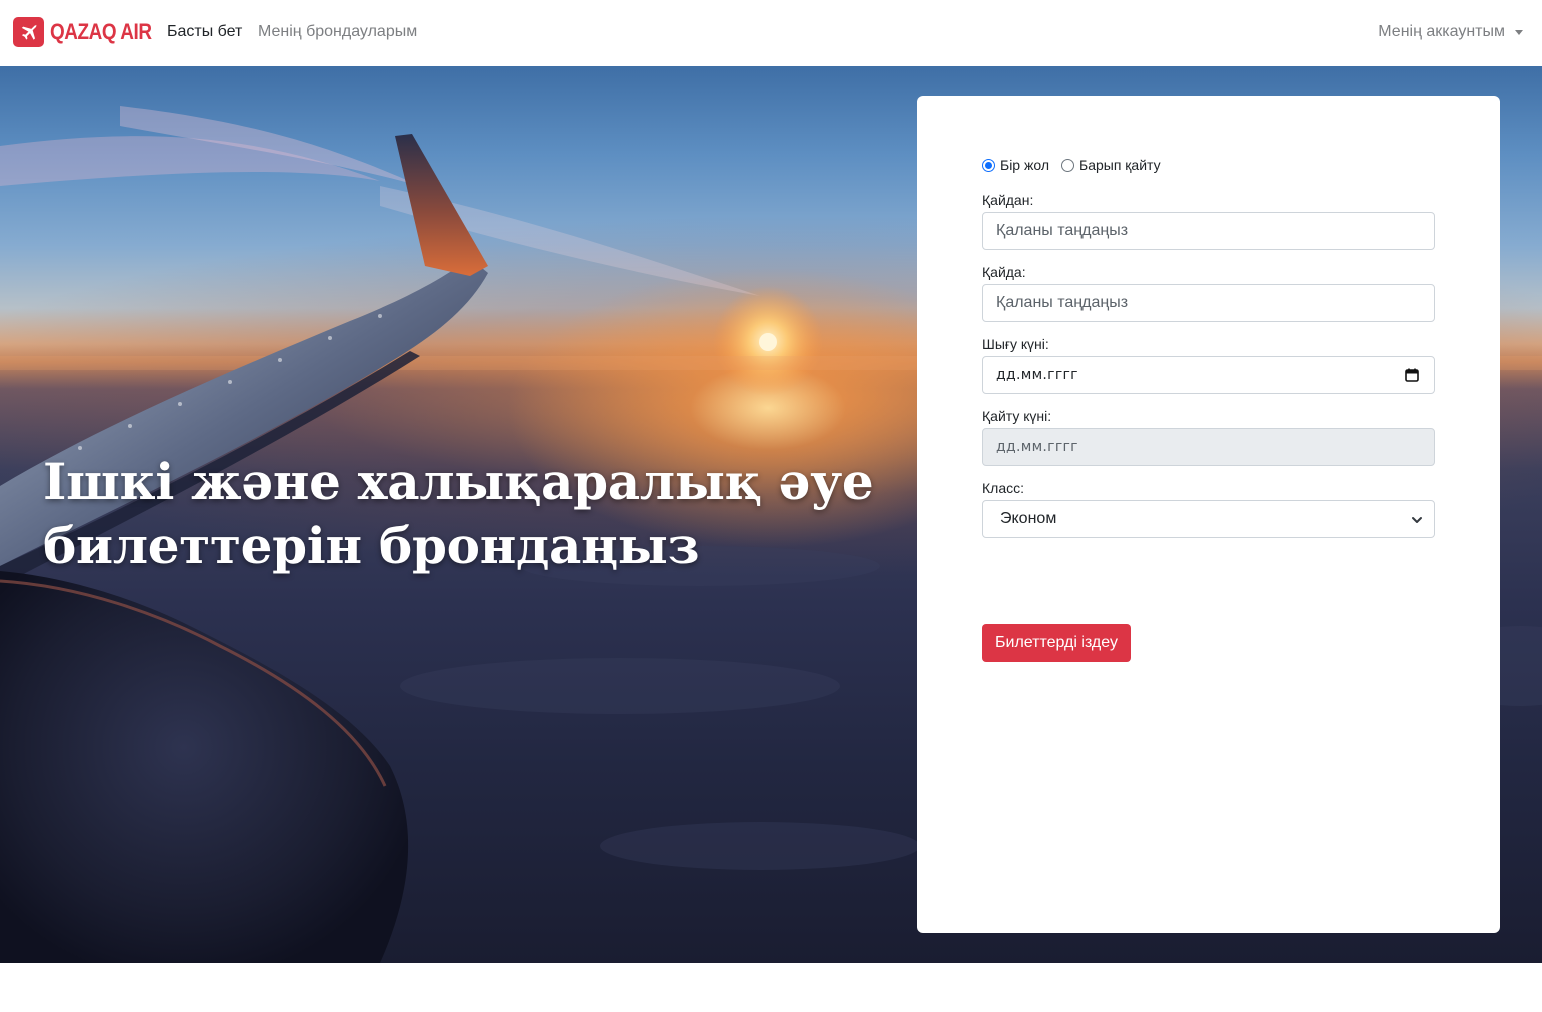 The width and height of the screenshot is (1542, 1012). I want to click on round-trip-label: Барып қайту, so click(1120, 165).